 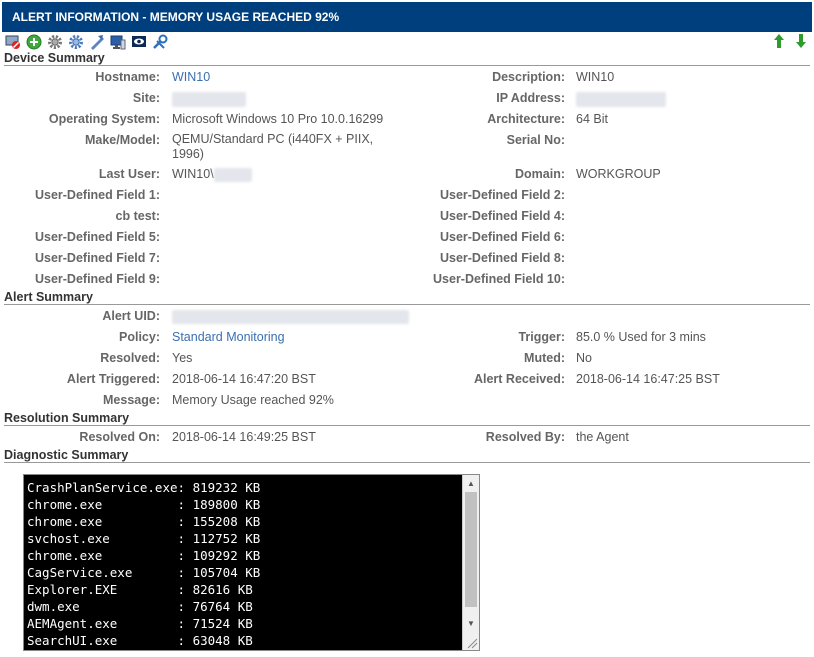 What do you see at coordinates (502, 237) in the screenshot?
I see `udf6-label: User-Defined Field 6:` at bounding box center [502, 237].